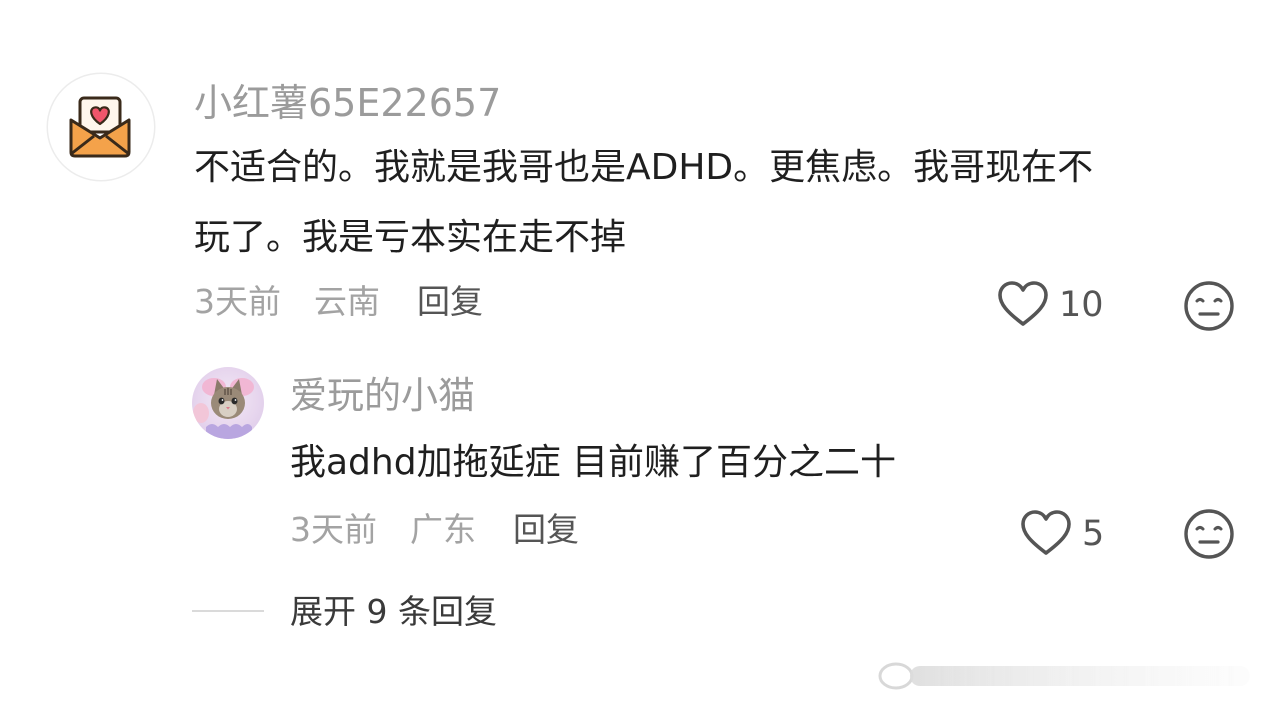 Image resolution: width=1284 pixels, height=711 pixels. What do you see at coordinates (393, 611) in the screenshot?
I see `expand-replies-button: 展开 9 条回复` at bounding box center [393, 611].